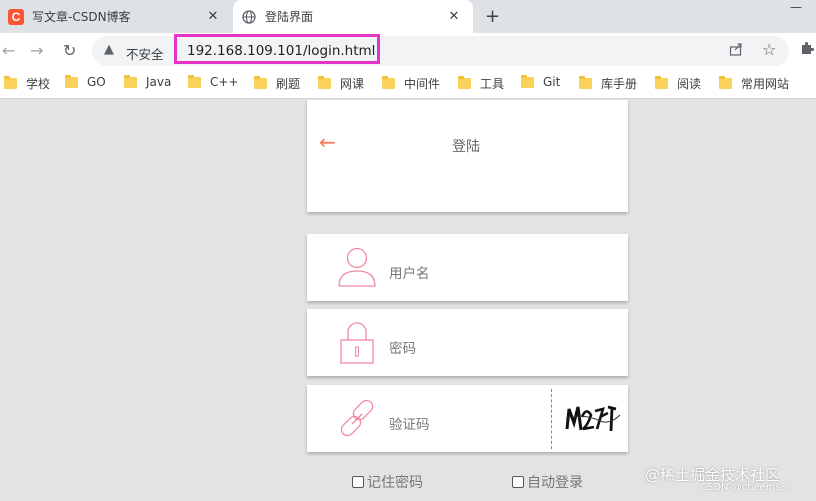 Image resolution: width=816 pixels, height=501 pixels. What do you see at coordinates (402, 349) in the screenshot?
I see `password-placeholder: 密码` at bounding box center [402, 349].